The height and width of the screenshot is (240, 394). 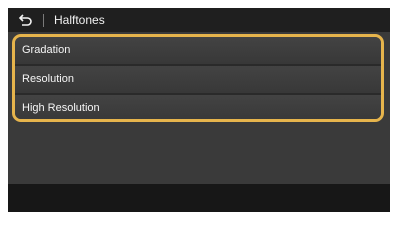 I want to click on title-separator, so click(x=43, y=20).